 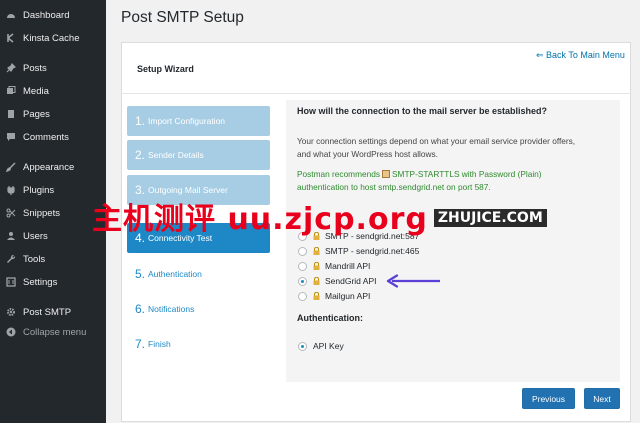 I want to click on step-label: Notifications, so click(x=171, y=309).